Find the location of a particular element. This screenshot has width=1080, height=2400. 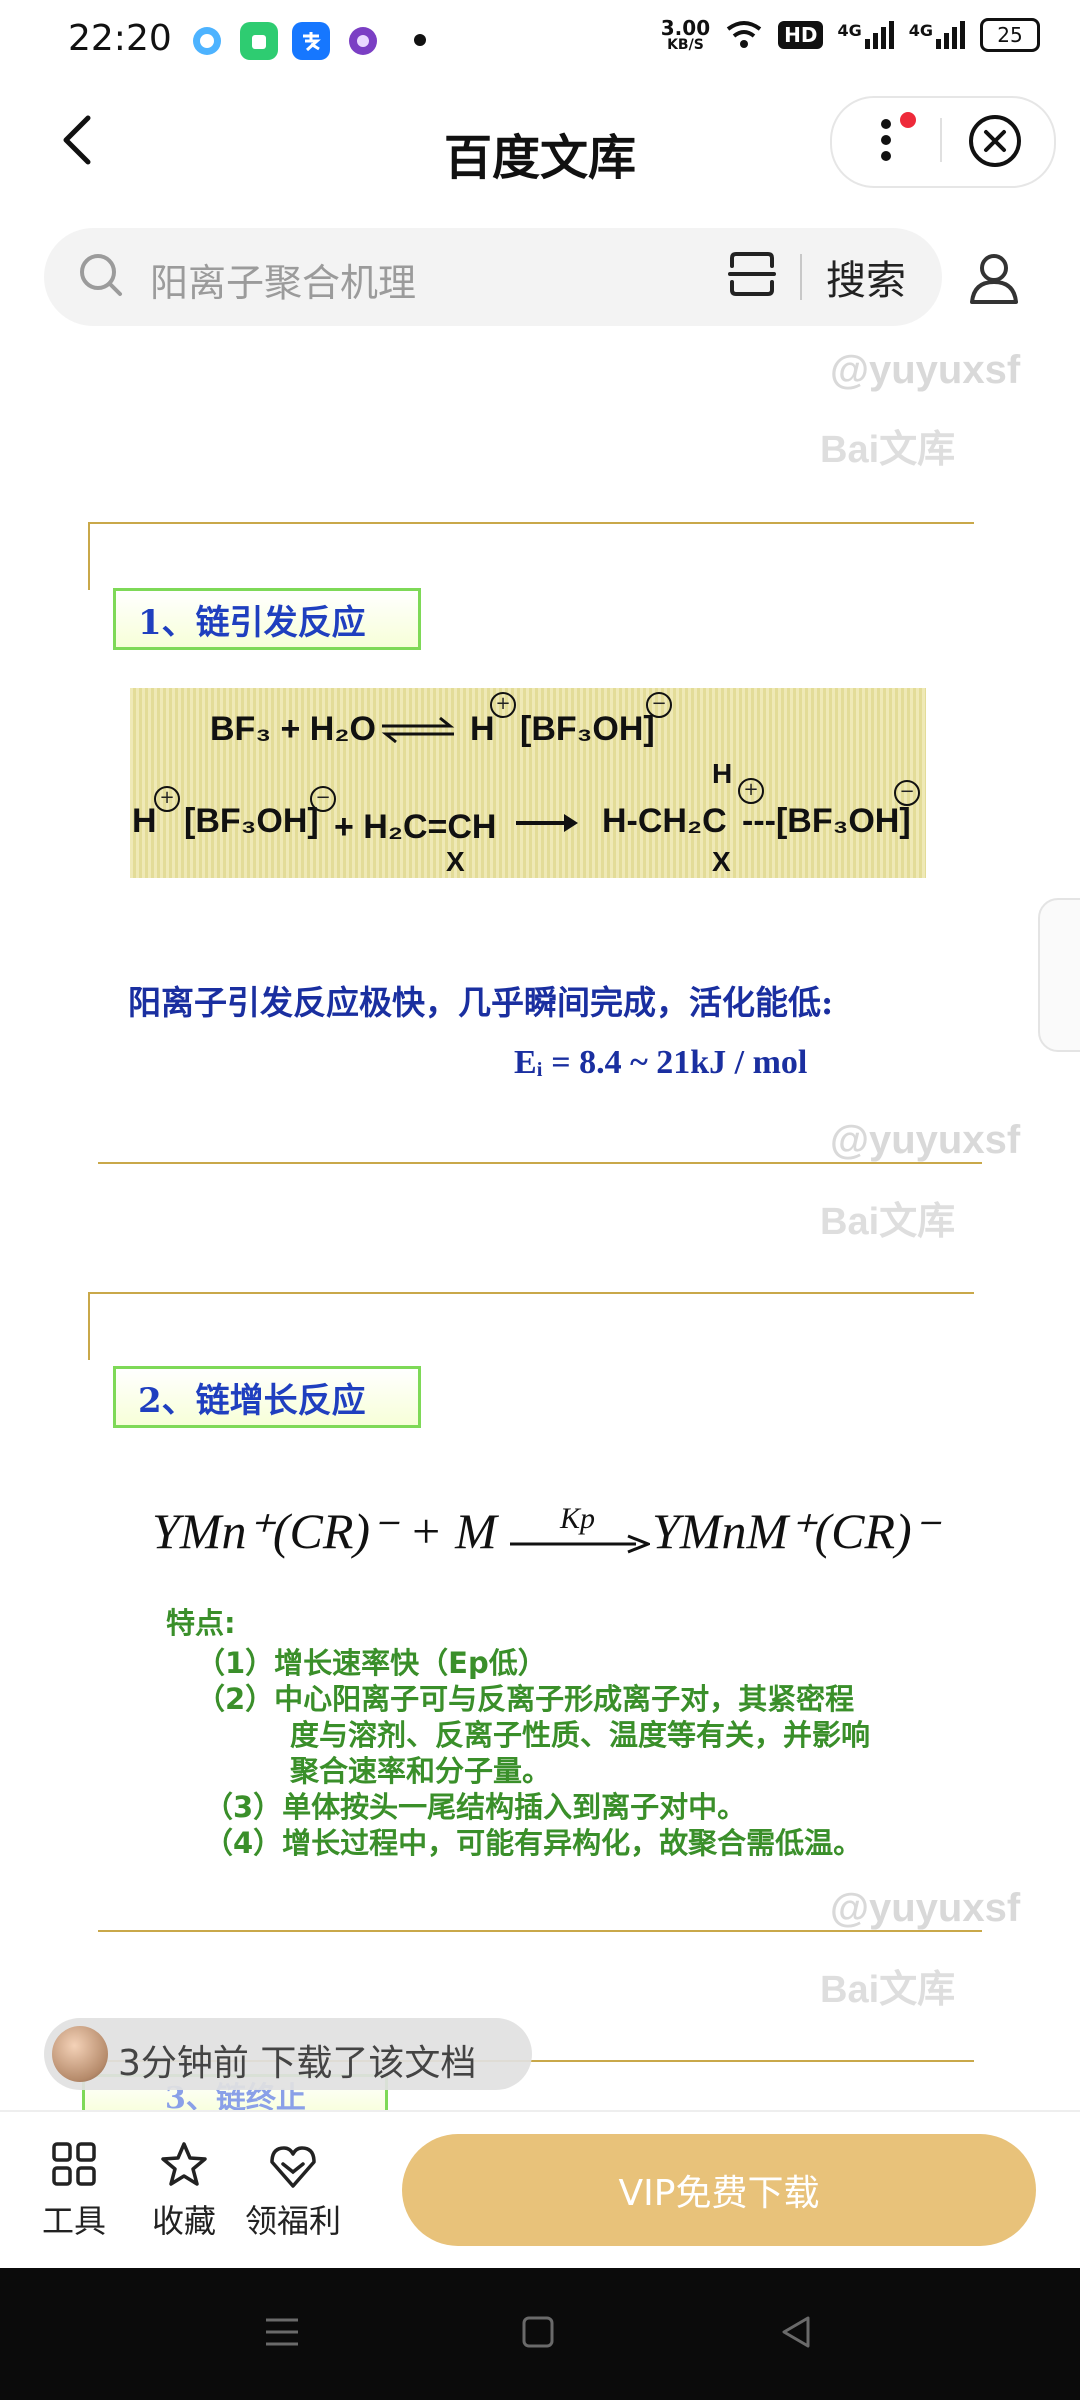

user-profile-button is located at coordinates (994, 278).